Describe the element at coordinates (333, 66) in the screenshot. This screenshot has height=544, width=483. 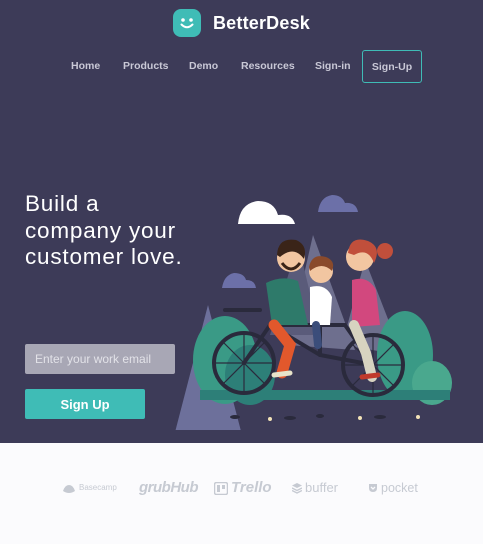
I see `nav-sign-in: Sign-in` at that location.